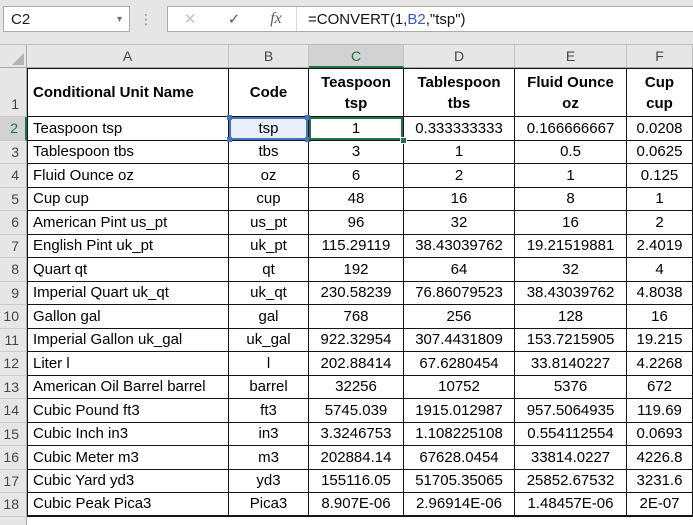 The image size is (693, 525). I want to click on cell-E11: 153.7215905, so click(571, 340).